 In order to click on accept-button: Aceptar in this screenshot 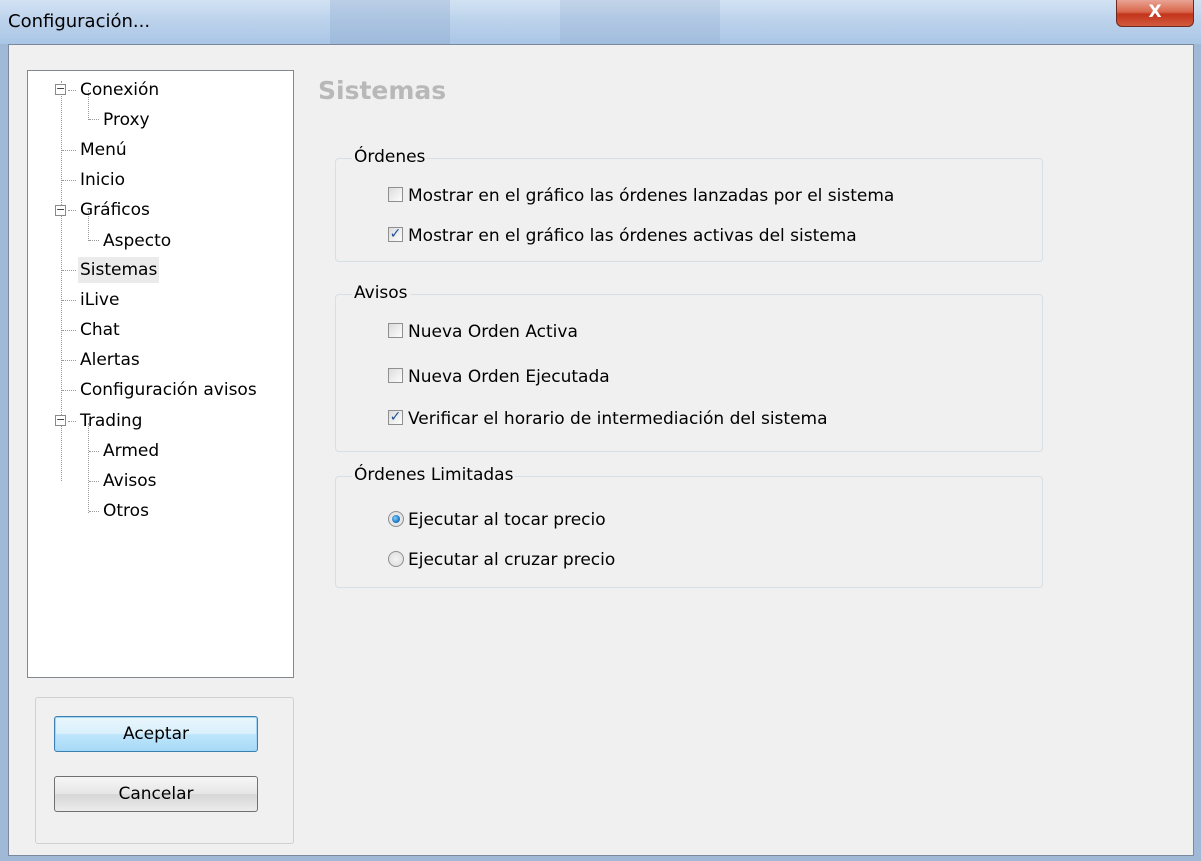, I will do `click(156, 734)`.